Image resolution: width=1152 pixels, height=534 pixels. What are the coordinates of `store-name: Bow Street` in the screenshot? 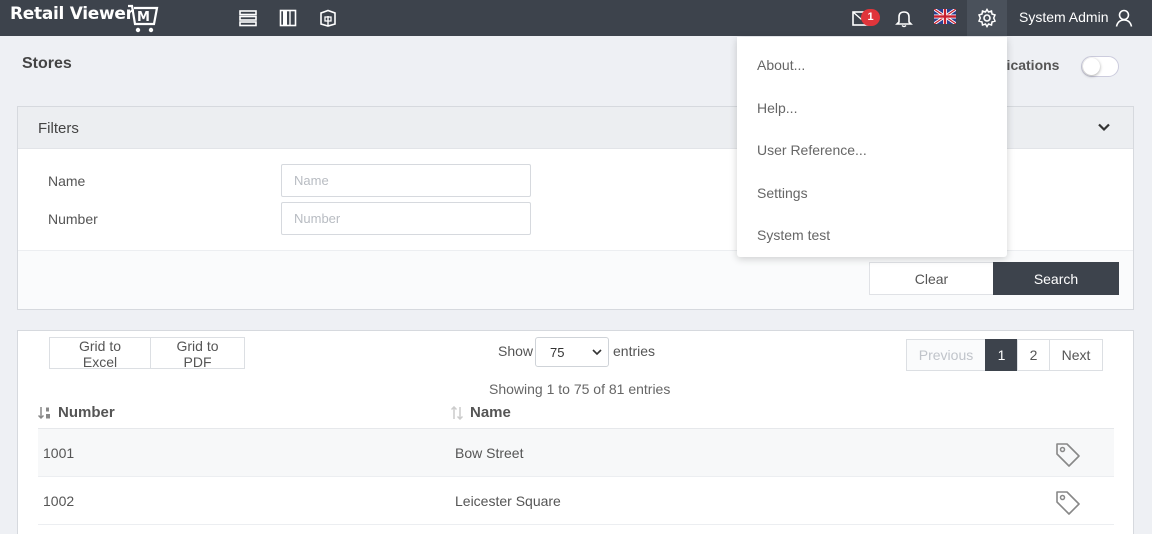 It's located at (489, 453).